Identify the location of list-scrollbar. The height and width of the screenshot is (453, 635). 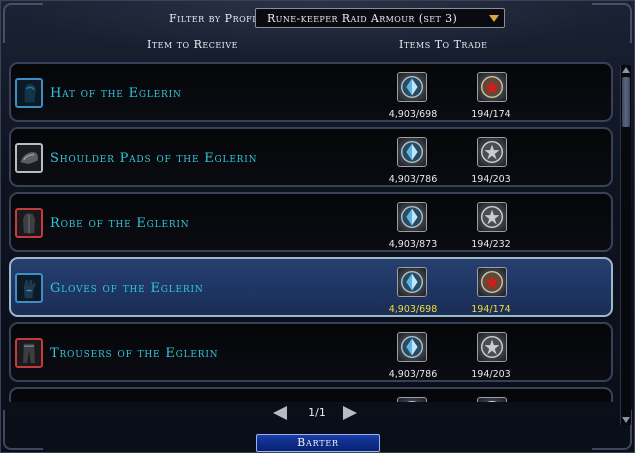
(625, 245).